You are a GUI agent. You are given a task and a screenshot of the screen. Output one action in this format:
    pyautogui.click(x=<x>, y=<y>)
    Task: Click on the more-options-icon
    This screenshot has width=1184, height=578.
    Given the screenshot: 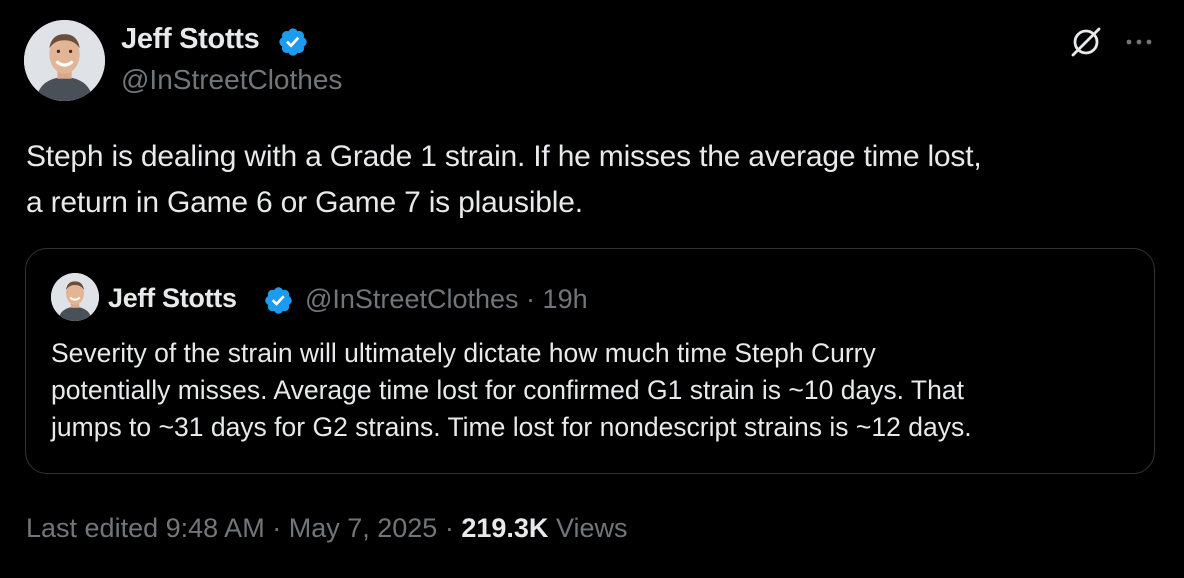 What is the action you would take?
    pyautogui.click(x=1139, y=42)
    